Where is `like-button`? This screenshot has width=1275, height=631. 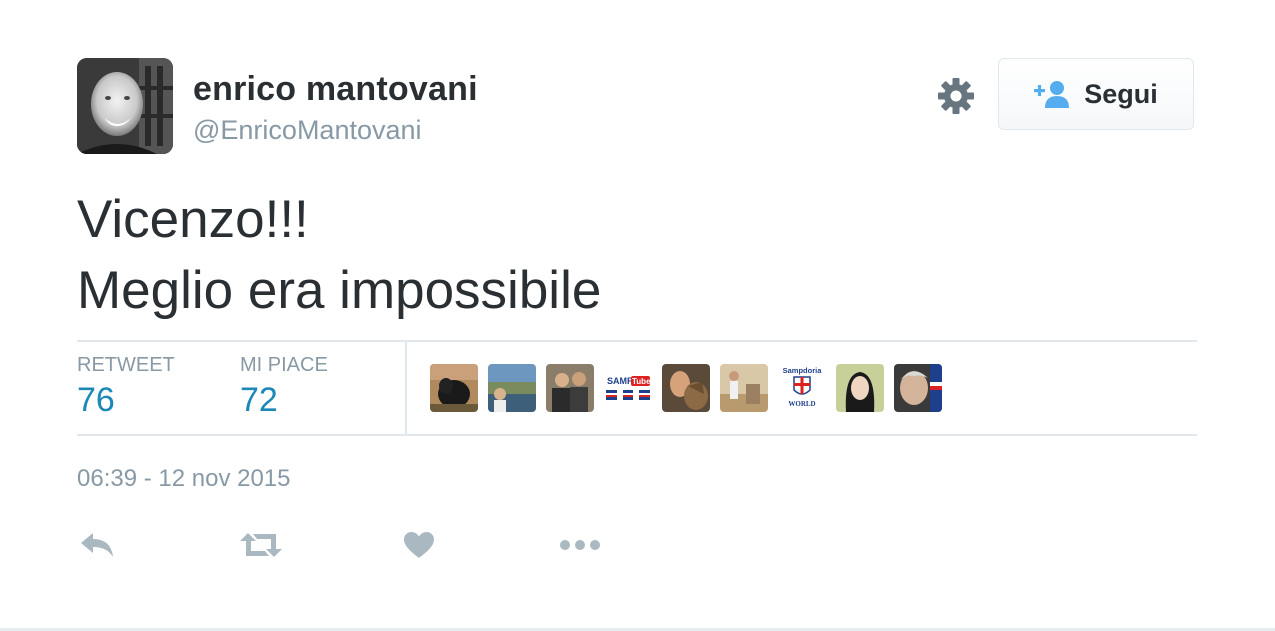 like-button is located at coordinates (419, 545).